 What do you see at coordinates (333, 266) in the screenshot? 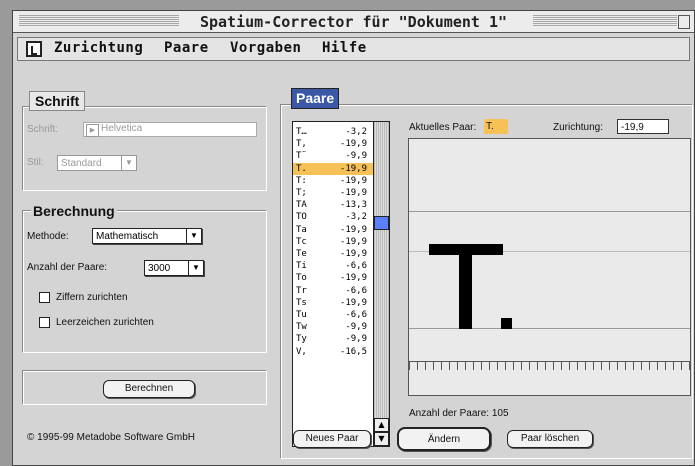
I see `pair-list-item: Ti -6,6` at bounding box center [333, 266].